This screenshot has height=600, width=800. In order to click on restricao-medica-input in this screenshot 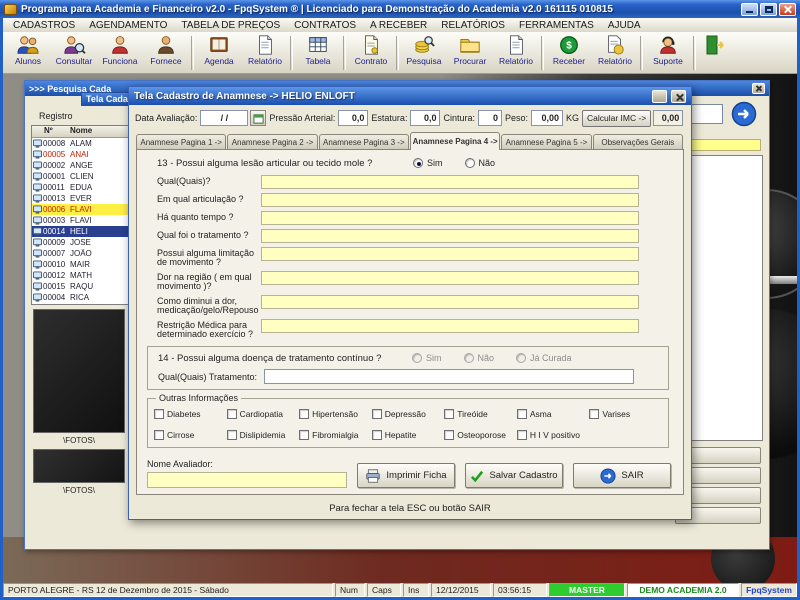, I will do `click(450, 326)`.